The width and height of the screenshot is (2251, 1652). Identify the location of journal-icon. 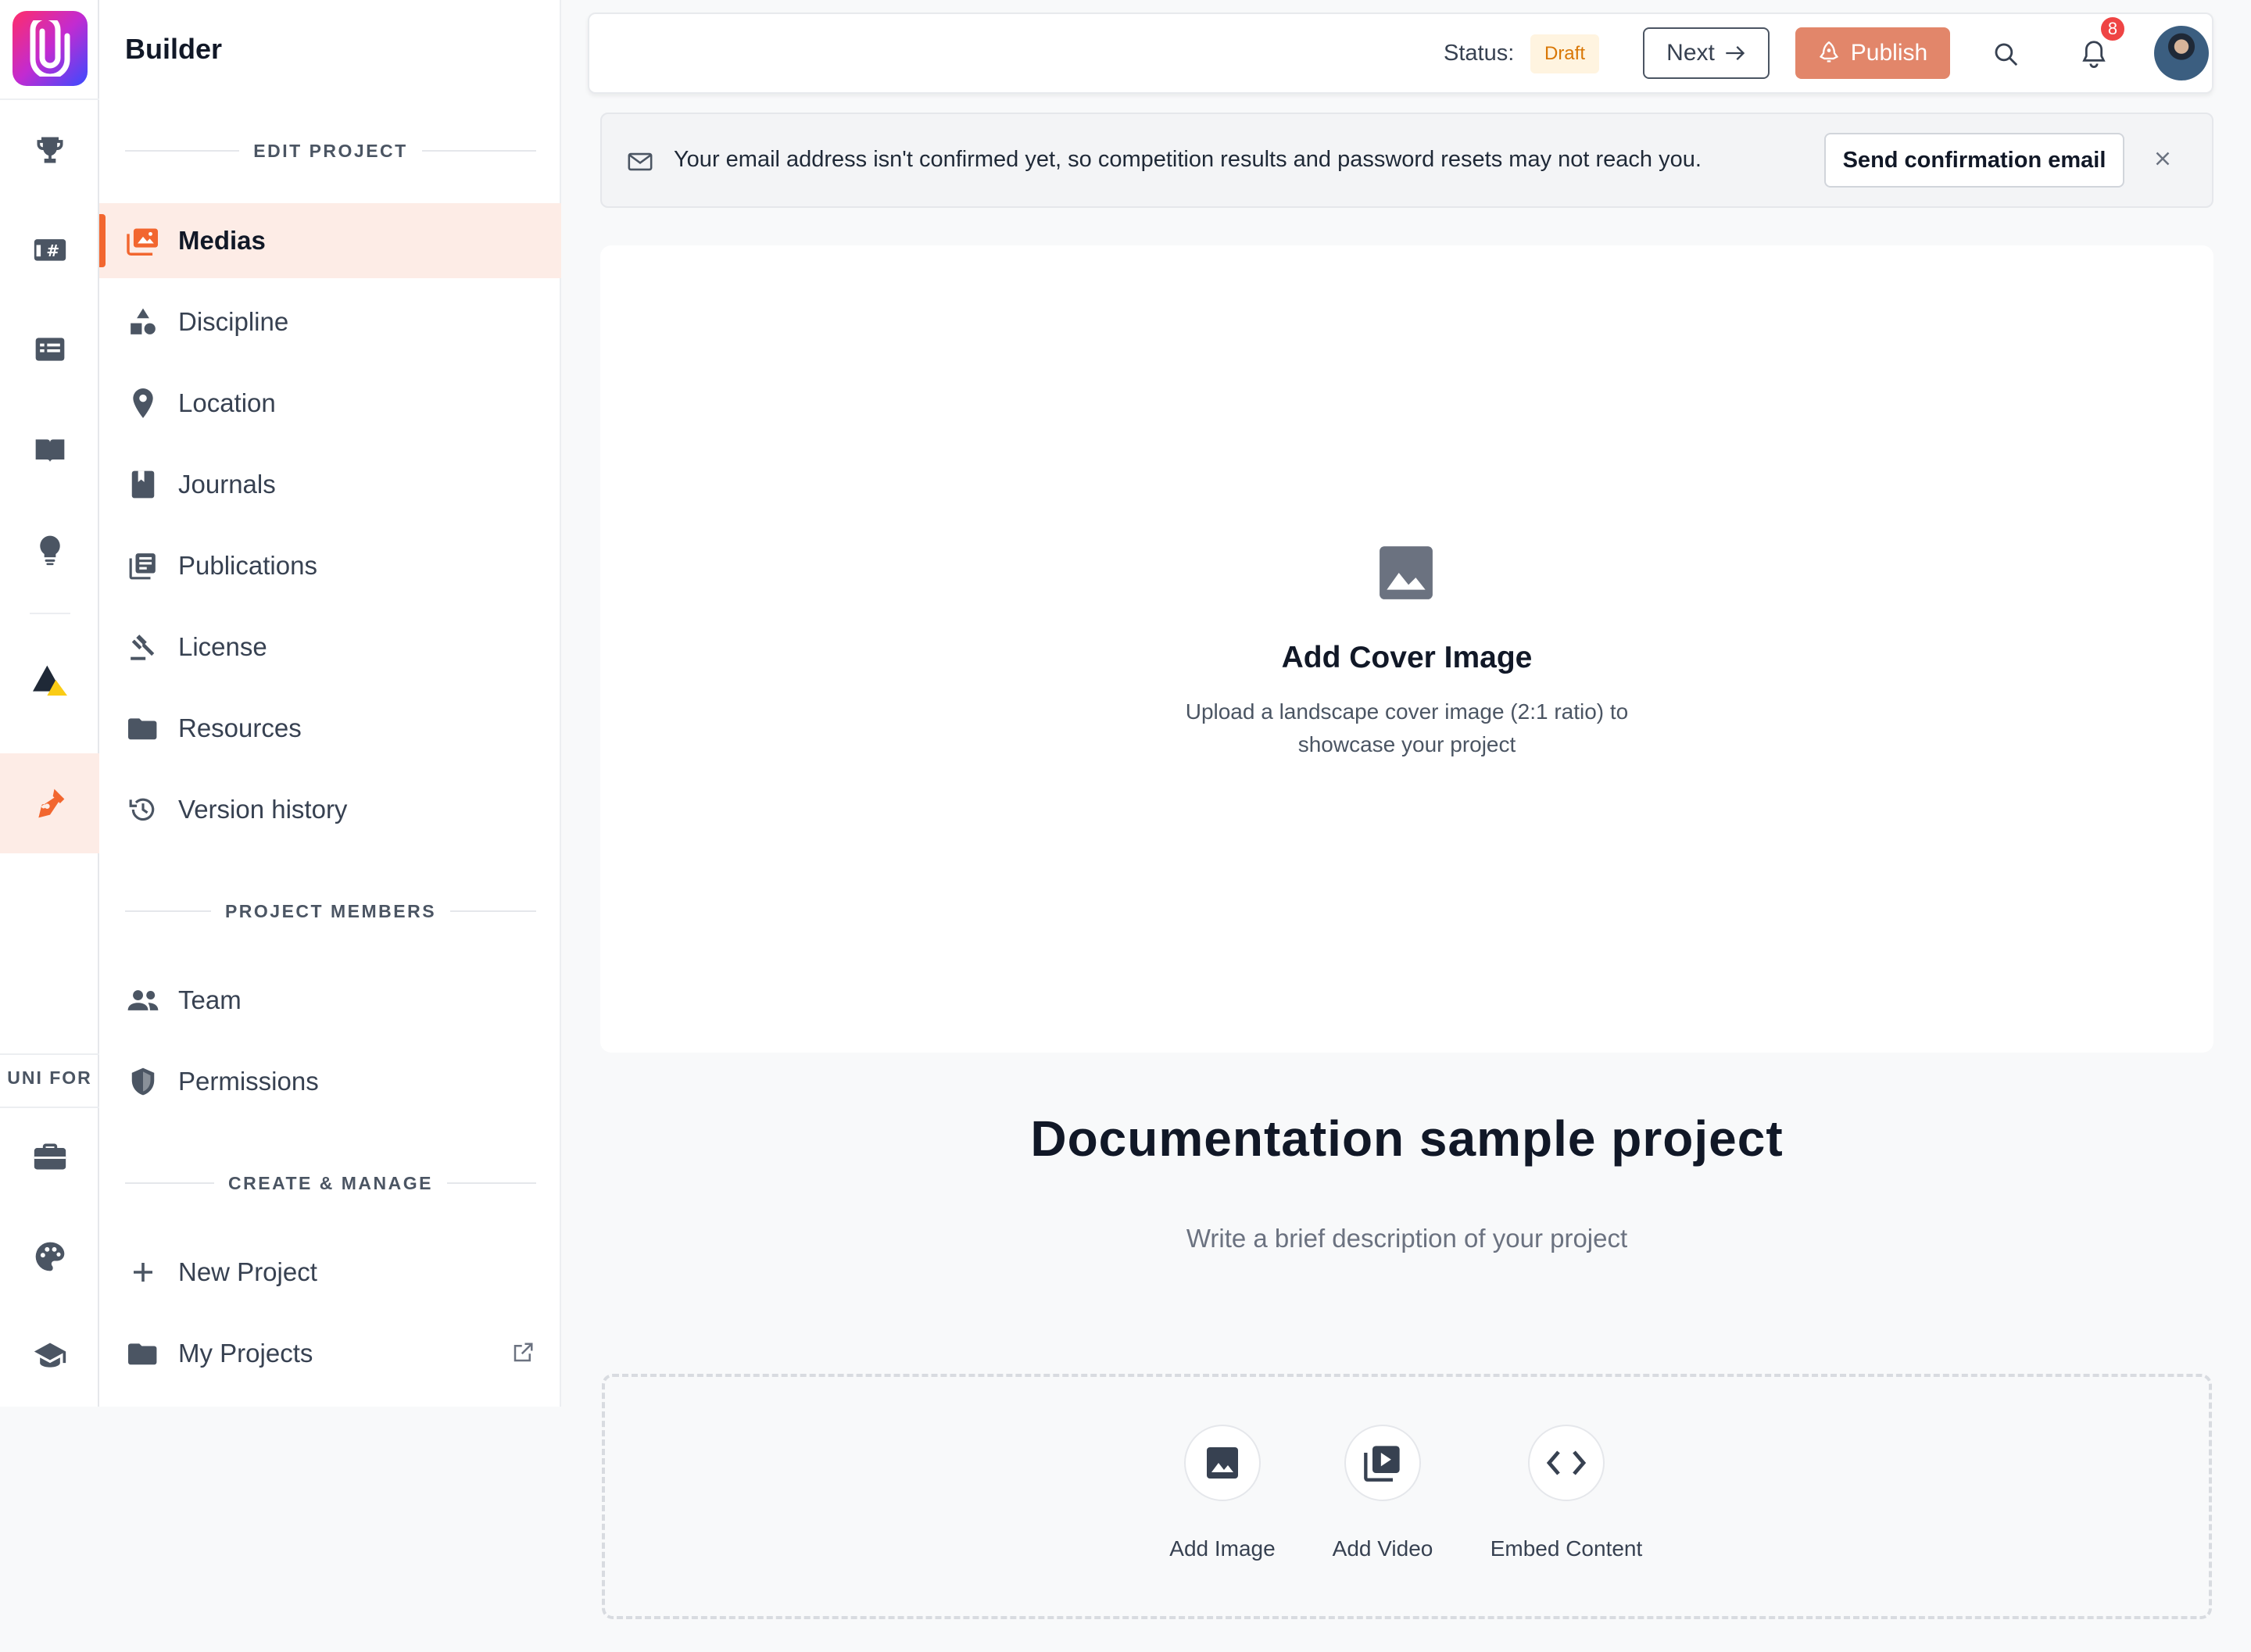
(143, 484).